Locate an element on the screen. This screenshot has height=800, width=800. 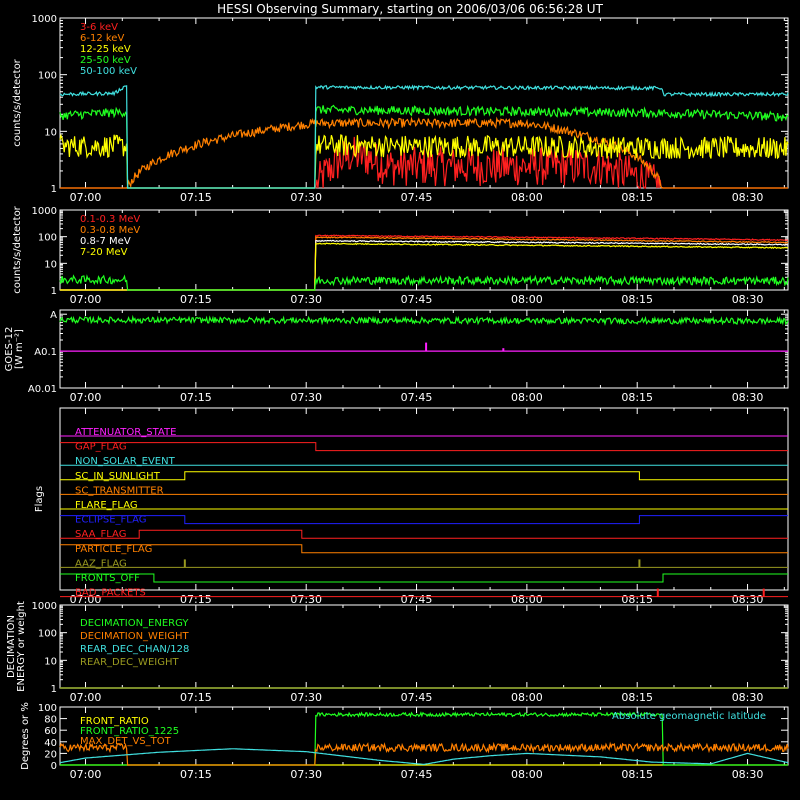
legend-entry: 25-50 keV is located at coordinates (105, 60).